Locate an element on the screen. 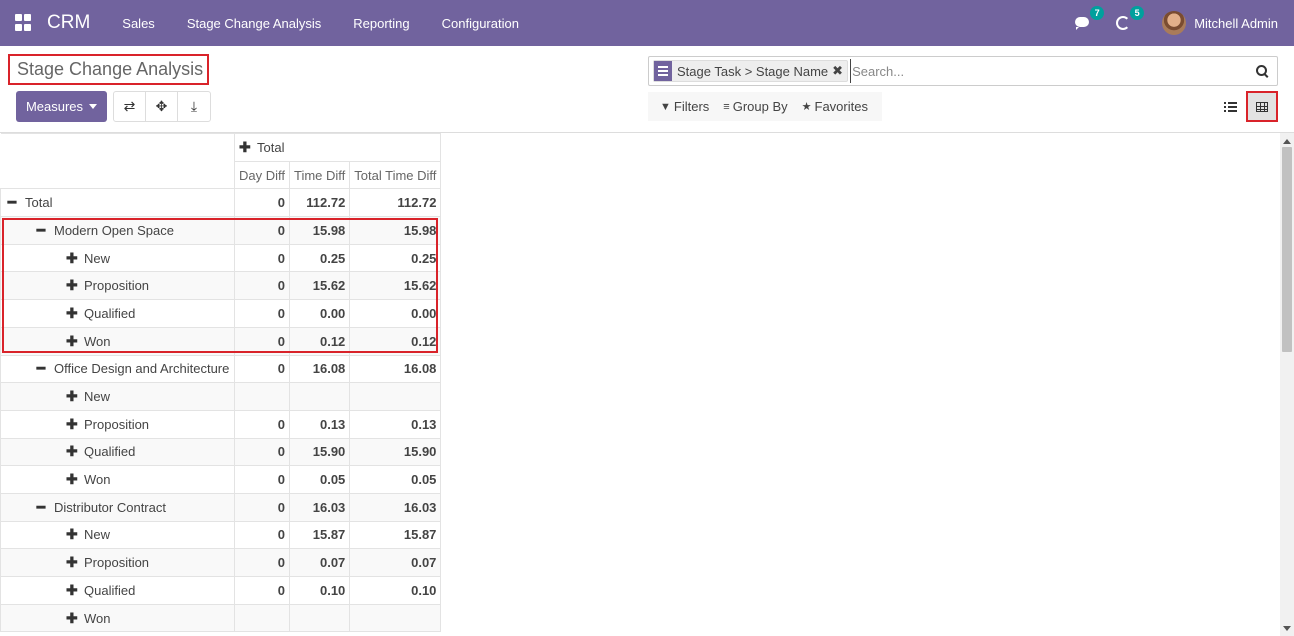 The height and width of the screenshot is (636, 1294). menu-stage-change-analysis: Stage Change Analysis is located at coordinates (254, 23).